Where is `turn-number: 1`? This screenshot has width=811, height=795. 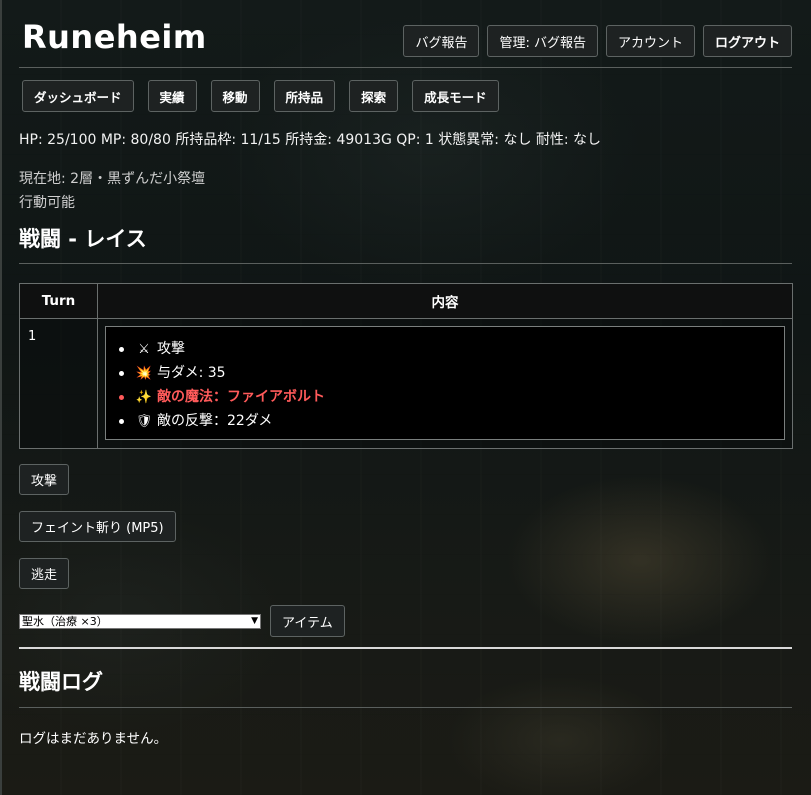 turn-number: 1 is located at coordinates (58, 383).